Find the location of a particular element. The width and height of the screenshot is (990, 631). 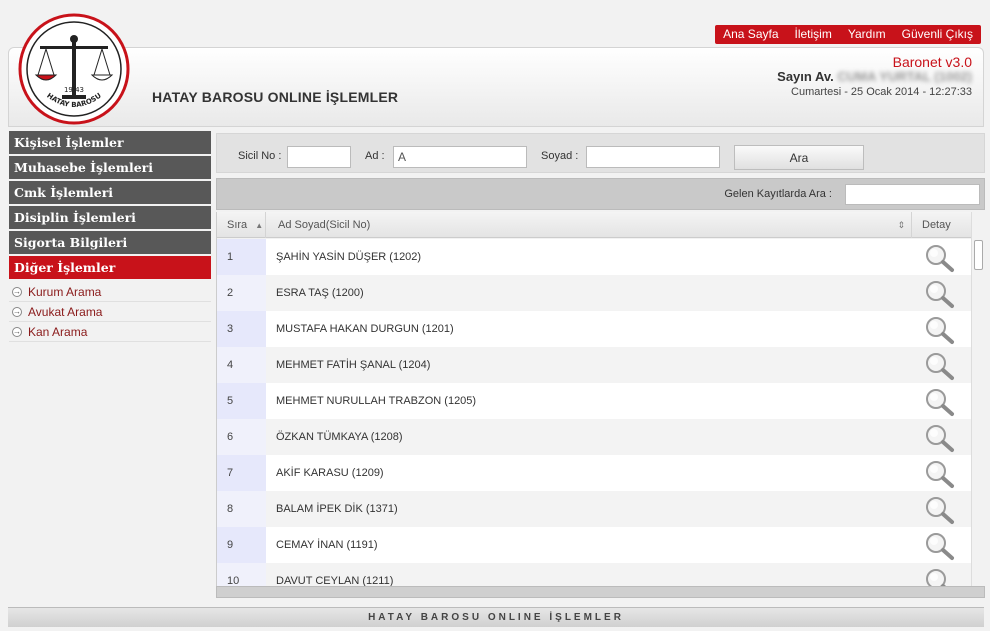

row-name: CEMAY İNAN (1191) is located at coordinates (327, 545).